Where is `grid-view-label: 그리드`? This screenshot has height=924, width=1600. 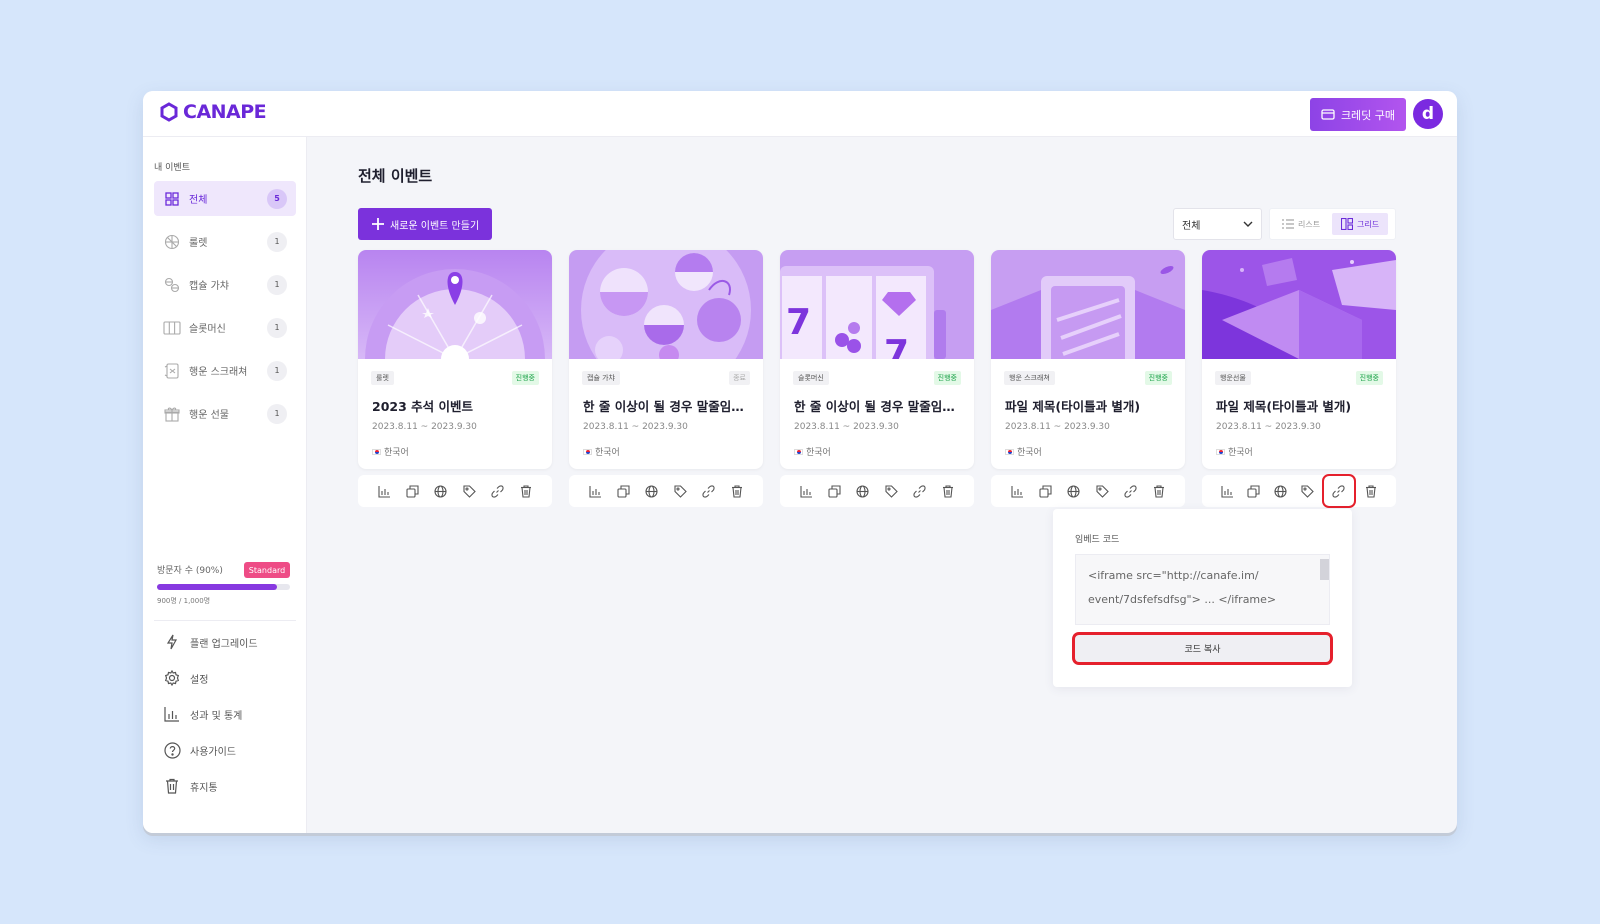 grid-view-label: 그리드 is located at coordinates (1368, 224).